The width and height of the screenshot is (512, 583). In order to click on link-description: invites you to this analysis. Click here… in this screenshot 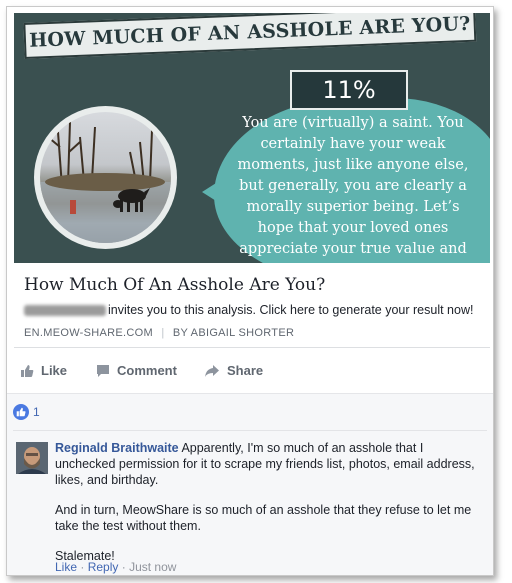, I will do `click(248, 310)`.